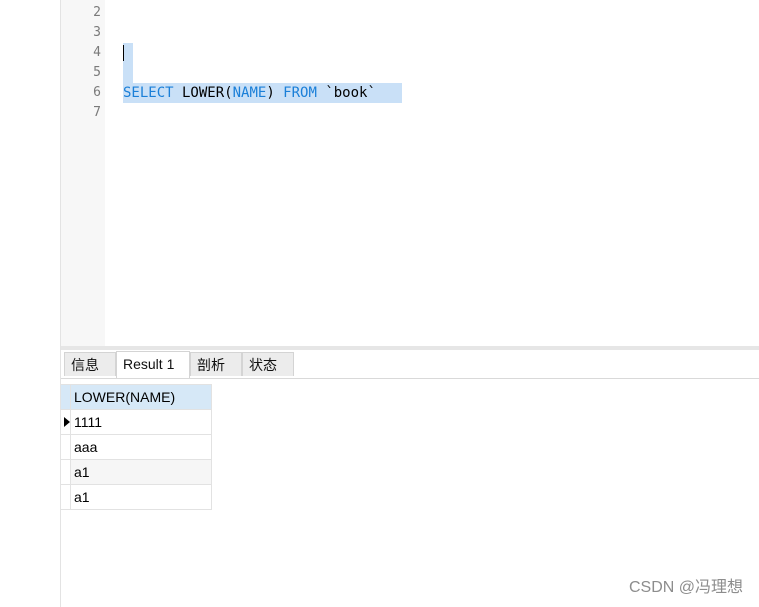 Image resolution: width=759 pixels, height=607 pixels. What do you see at coordinates (141, 397) in the screenshot?
I see `column-header-lower-name: LOWER(NAME)` at bounding box center [141, 397].